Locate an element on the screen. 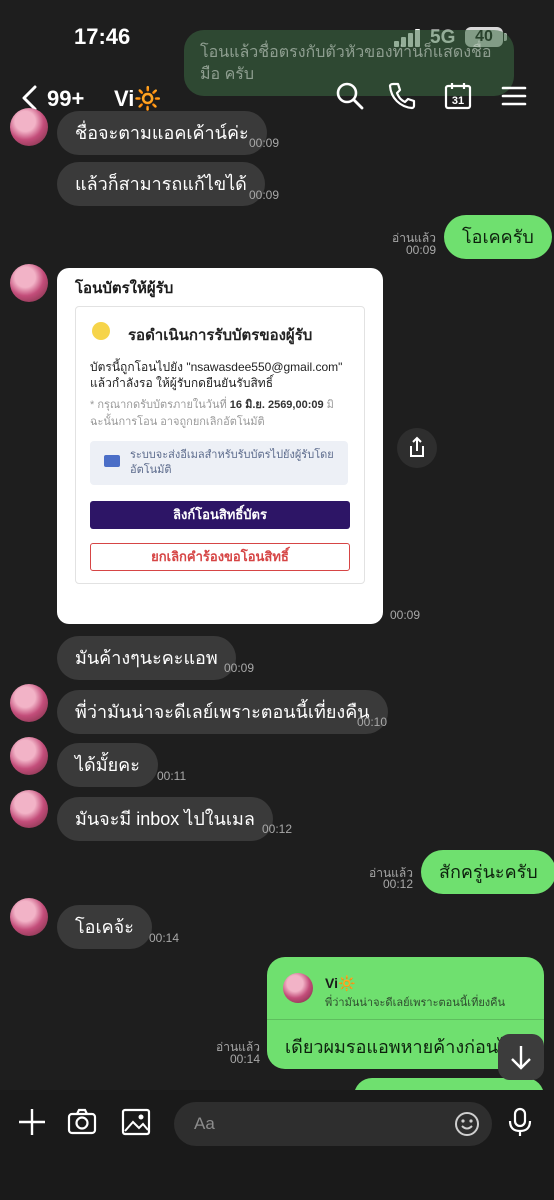  card-status-title: รอดำเนินการรับบัตรของผู้รับ is located at coordinates (220, 335).